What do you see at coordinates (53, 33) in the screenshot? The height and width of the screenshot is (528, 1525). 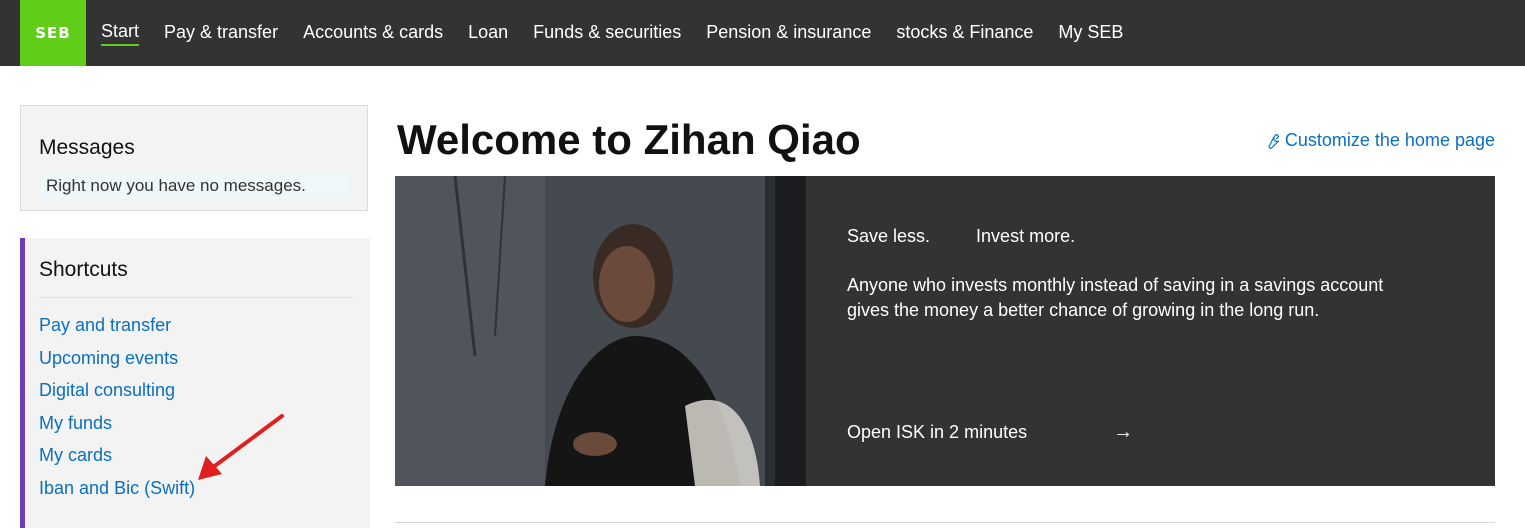 I see `seb-logo: SEB` at bounding box center [53, 33].